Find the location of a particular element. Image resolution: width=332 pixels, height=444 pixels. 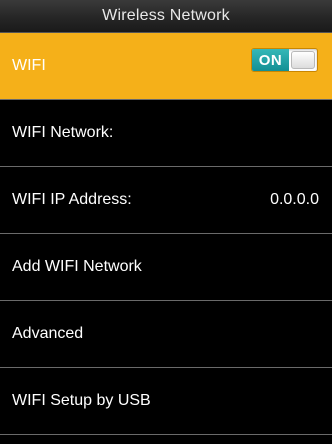

ip-address-value: 0.0.0.0 is located at coordinates (294, 199).